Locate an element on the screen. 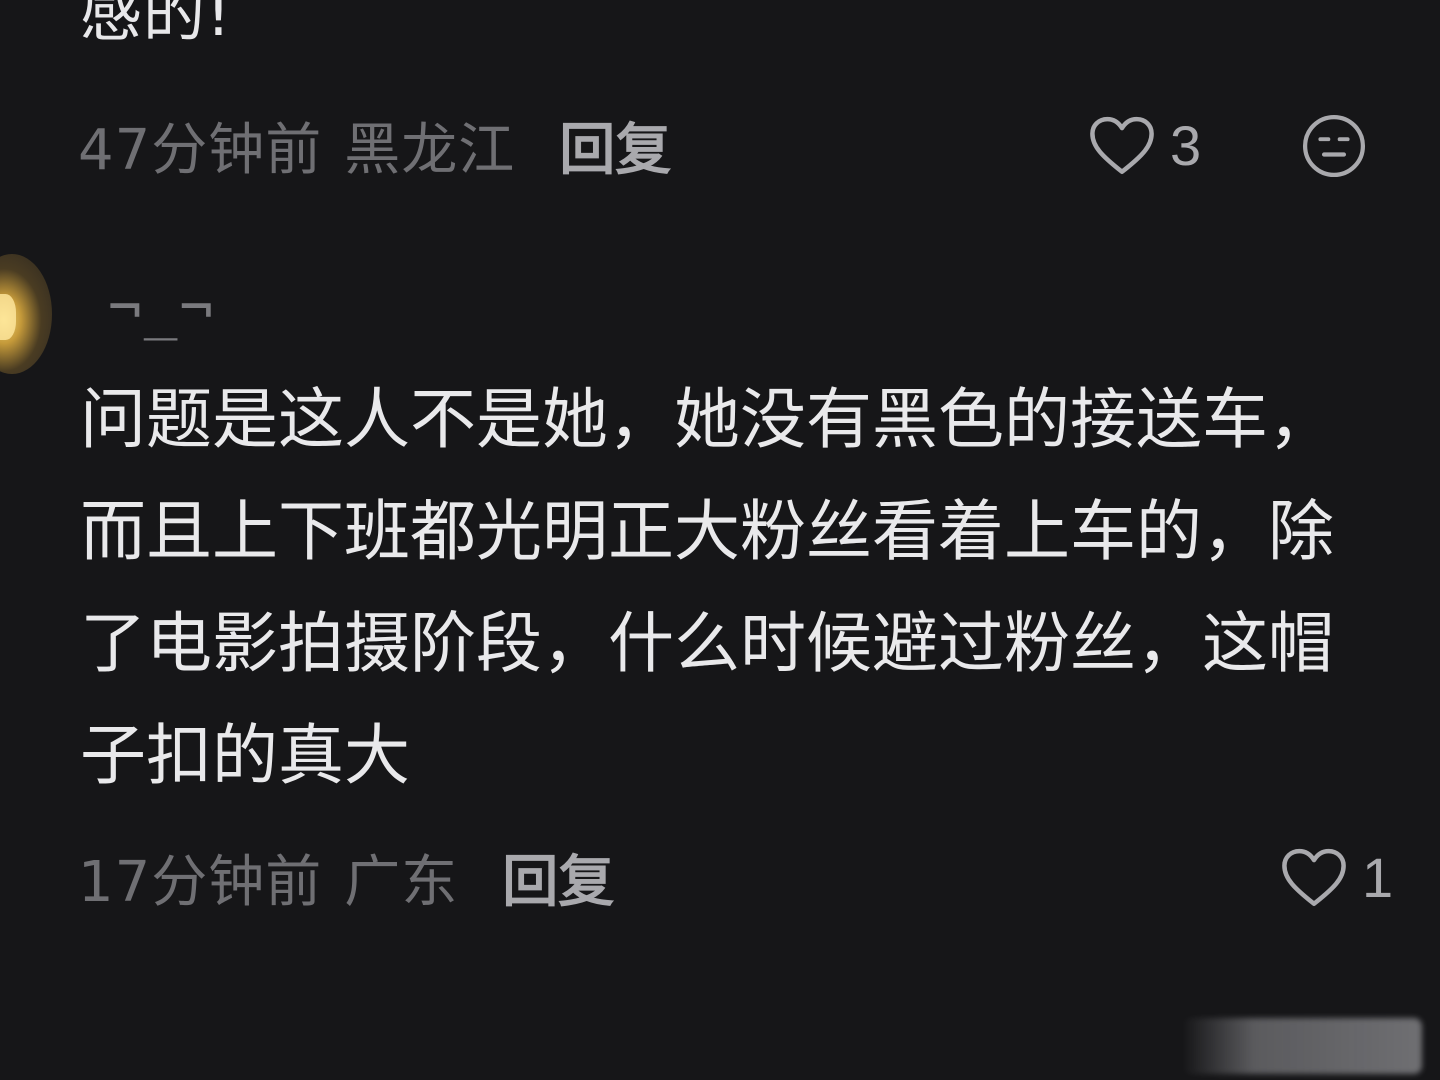 The height and width of the screenshot is (1080, 1440). comment-text-line: 问题是这人不是她，她没有黑色的接送车， is located at coordinates (707, 419).